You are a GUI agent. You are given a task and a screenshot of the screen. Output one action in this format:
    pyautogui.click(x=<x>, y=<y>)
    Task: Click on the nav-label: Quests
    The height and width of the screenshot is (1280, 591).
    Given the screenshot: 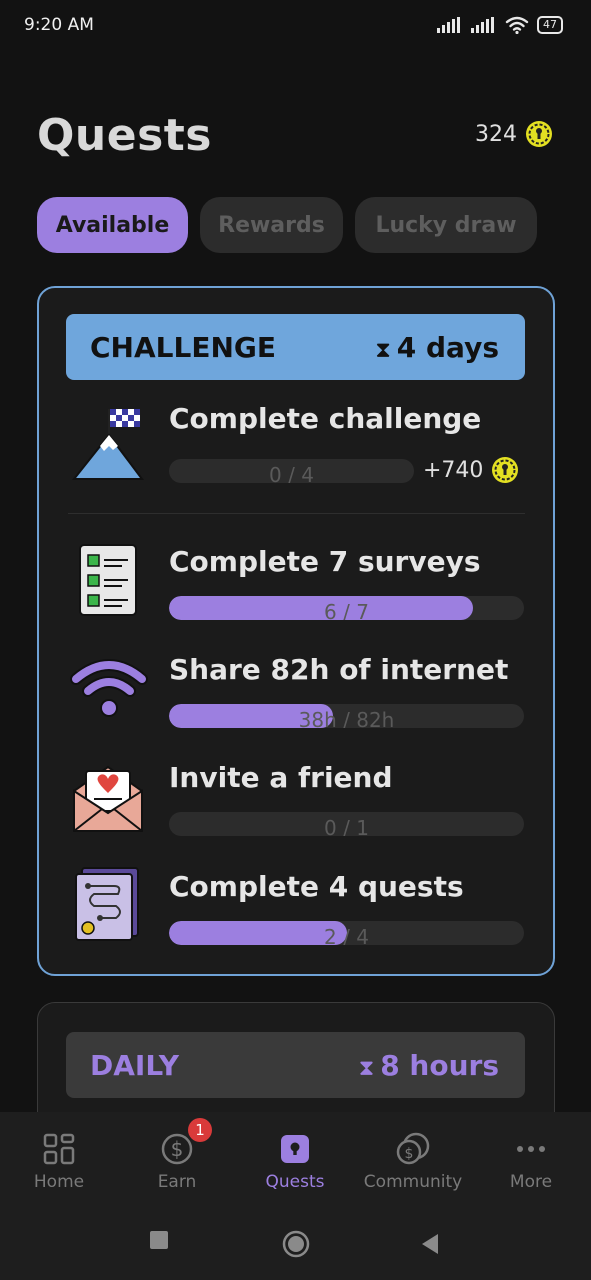 What is the action you would take?
    pyautogui.click(x=295, y=1182)
    